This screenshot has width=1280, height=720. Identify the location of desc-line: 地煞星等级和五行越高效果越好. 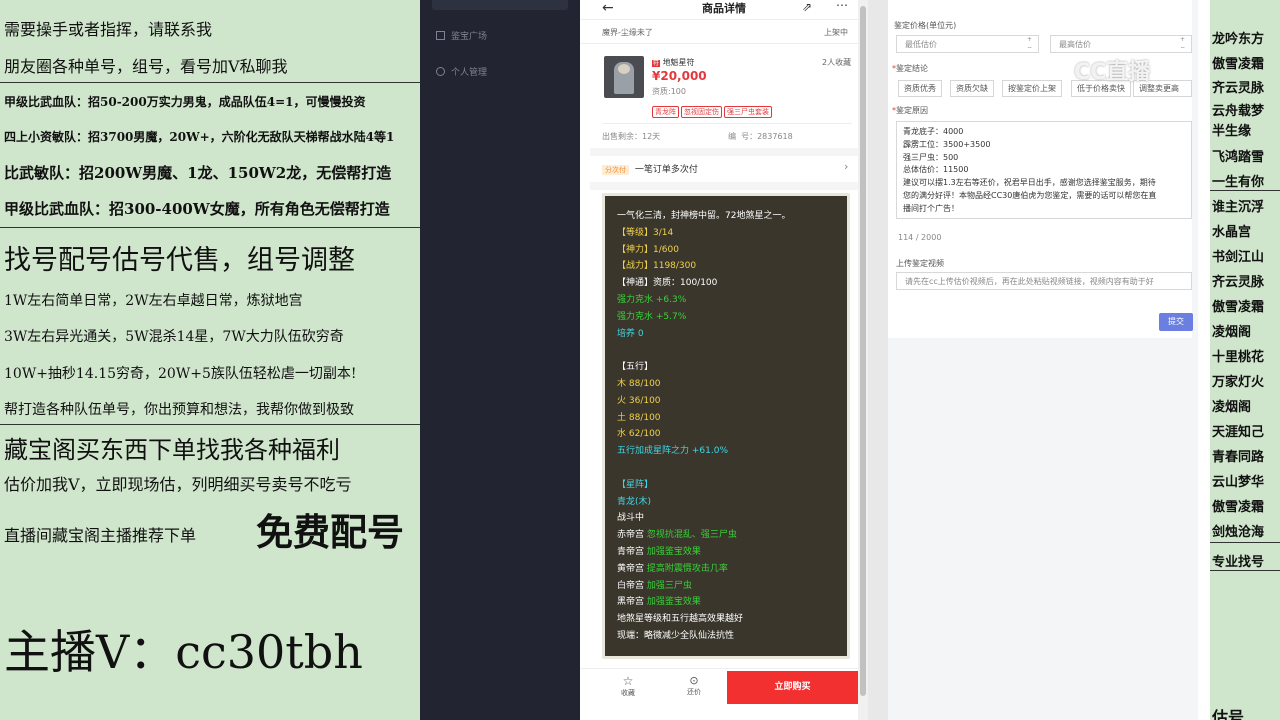
(680, 619).